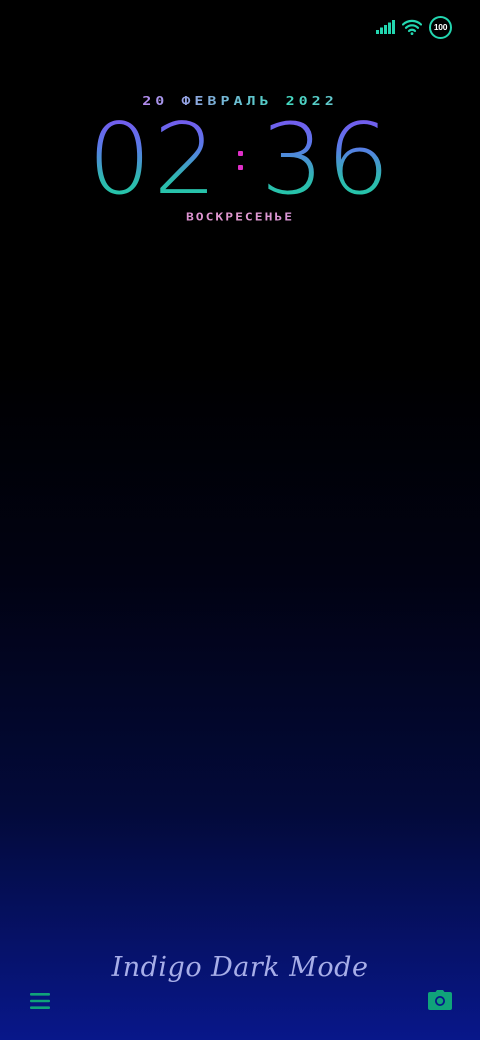 The height and width of the screenshot is (1040, 480). I want to click on signal-bars-icon, so click(385, 27).